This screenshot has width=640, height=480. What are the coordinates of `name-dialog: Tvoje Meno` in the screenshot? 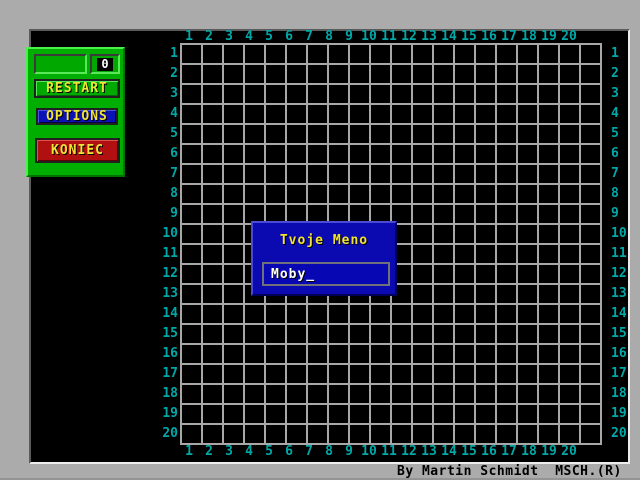 It's located at (324, 258).